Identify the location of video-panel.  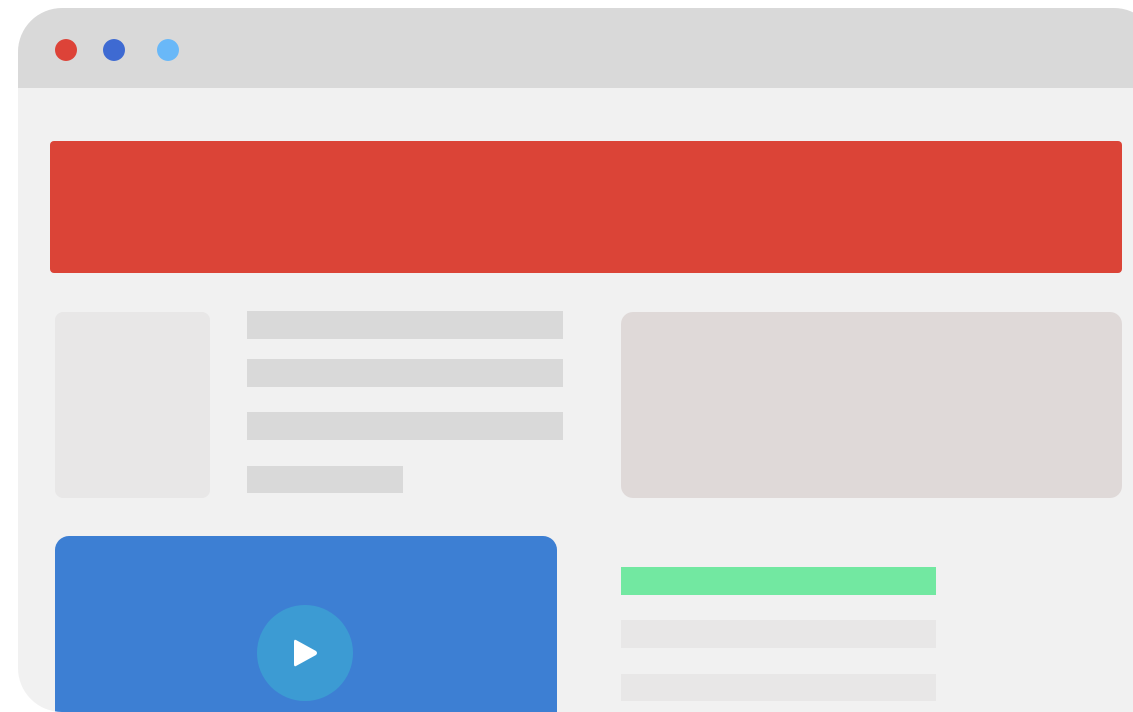
(306, 624).